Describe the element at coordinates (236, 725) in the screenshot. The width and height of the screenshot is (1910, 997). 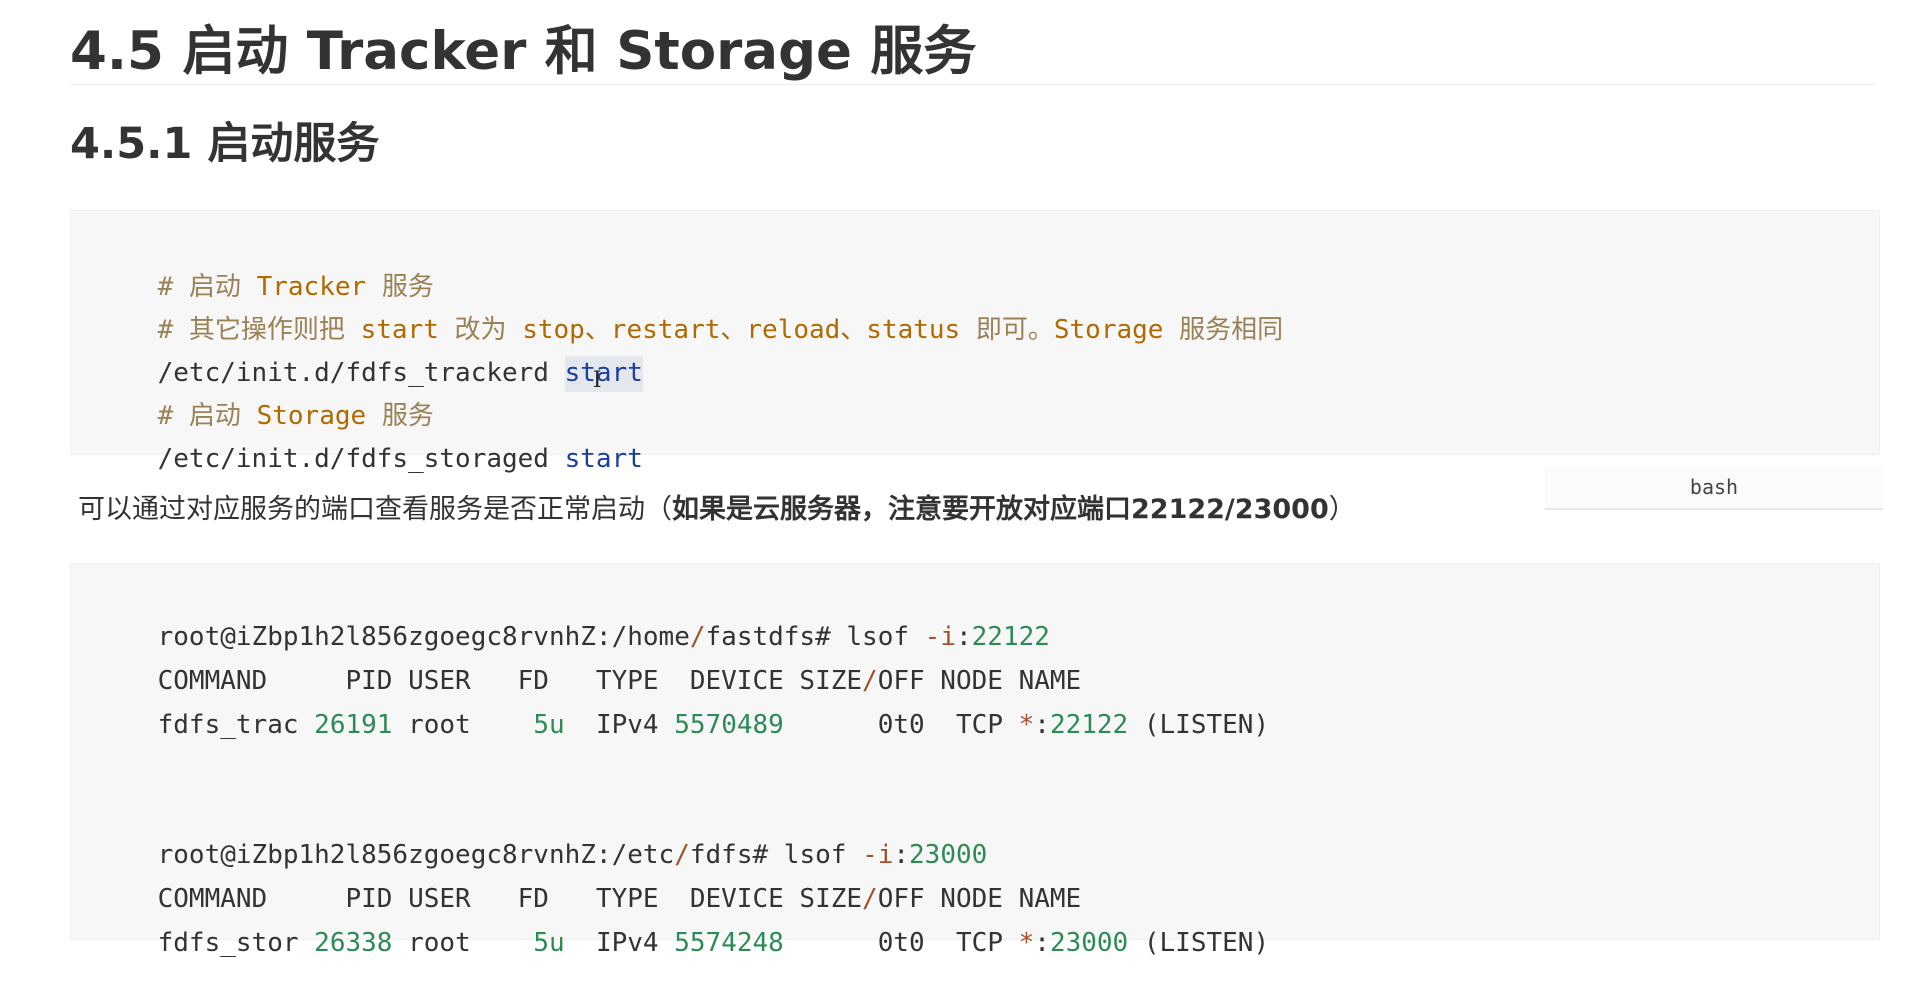
I see `row-command: fdfs_trac` at that location.